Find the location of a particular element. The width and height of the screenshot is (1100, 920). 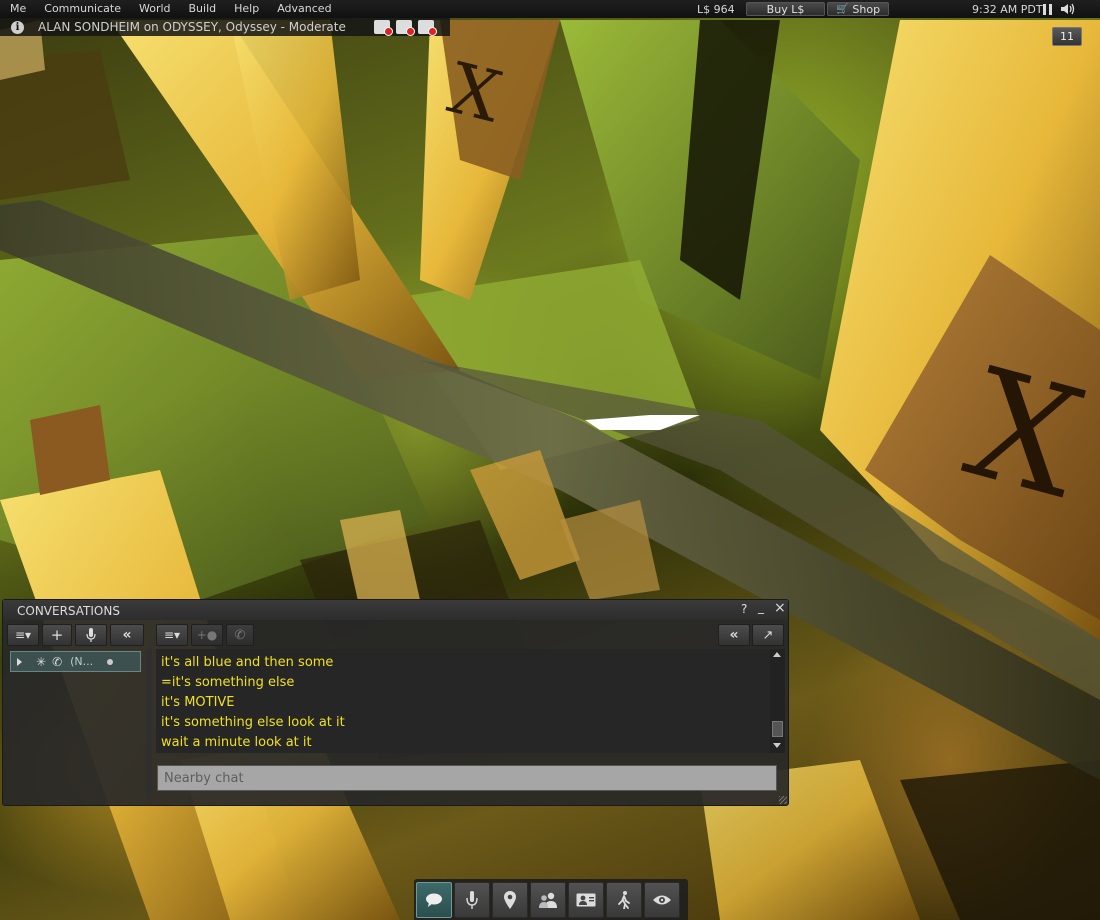

shop-area: 🛒 Shop is located at coordinates (858, 9).